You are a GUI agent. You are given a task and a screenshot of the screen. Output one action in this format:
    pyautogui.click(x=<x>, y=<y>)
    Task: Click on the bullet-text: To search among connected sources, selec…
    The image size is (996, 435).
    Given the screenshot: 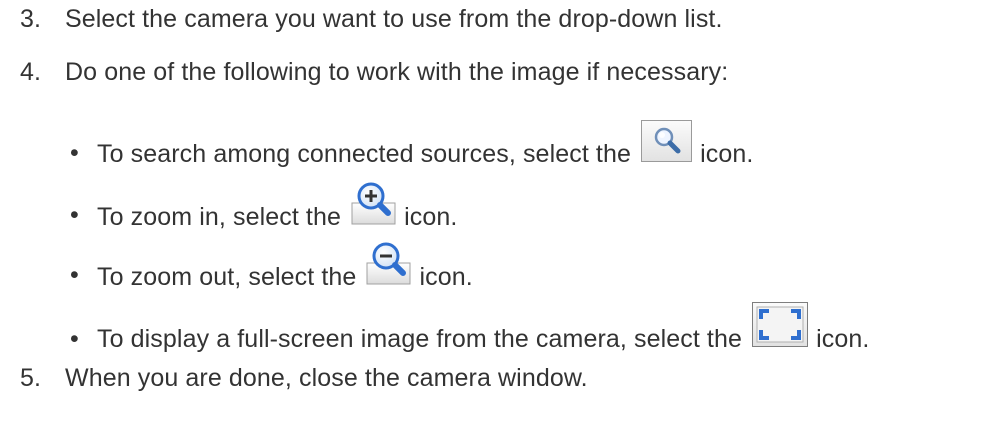 What is the action you would take?
    pyautogui.click(x=425, y=144)
    